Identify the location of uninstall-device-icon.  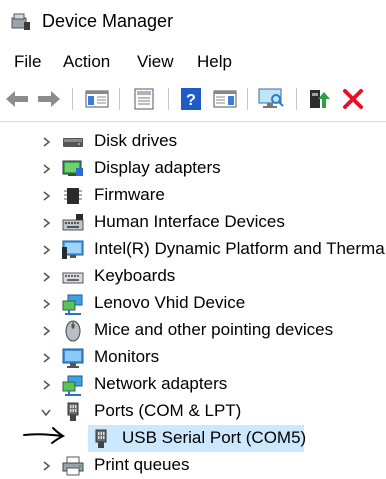
(353, 99).